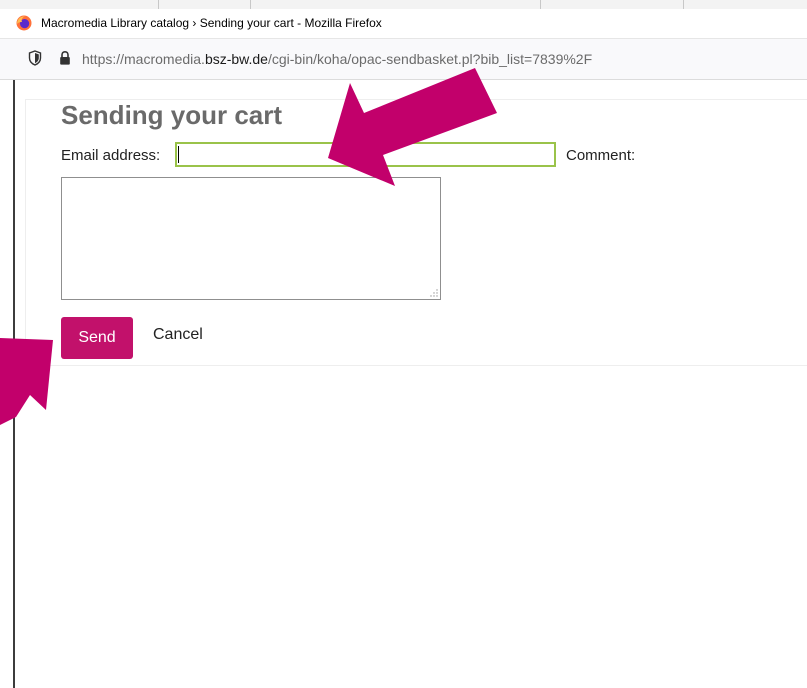  What do you see at coordinates (178, 335) in the screenshot?
I see `cancel-link: Cancel` at bounding box center [178, 335].